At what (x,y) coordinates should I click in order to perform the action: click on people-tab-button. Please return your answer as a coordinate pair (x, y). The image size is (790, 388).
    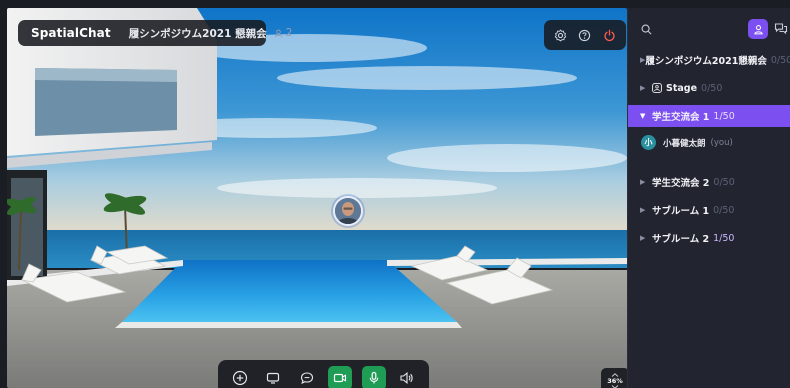
    Looking at the image, I should click on (758, 29).